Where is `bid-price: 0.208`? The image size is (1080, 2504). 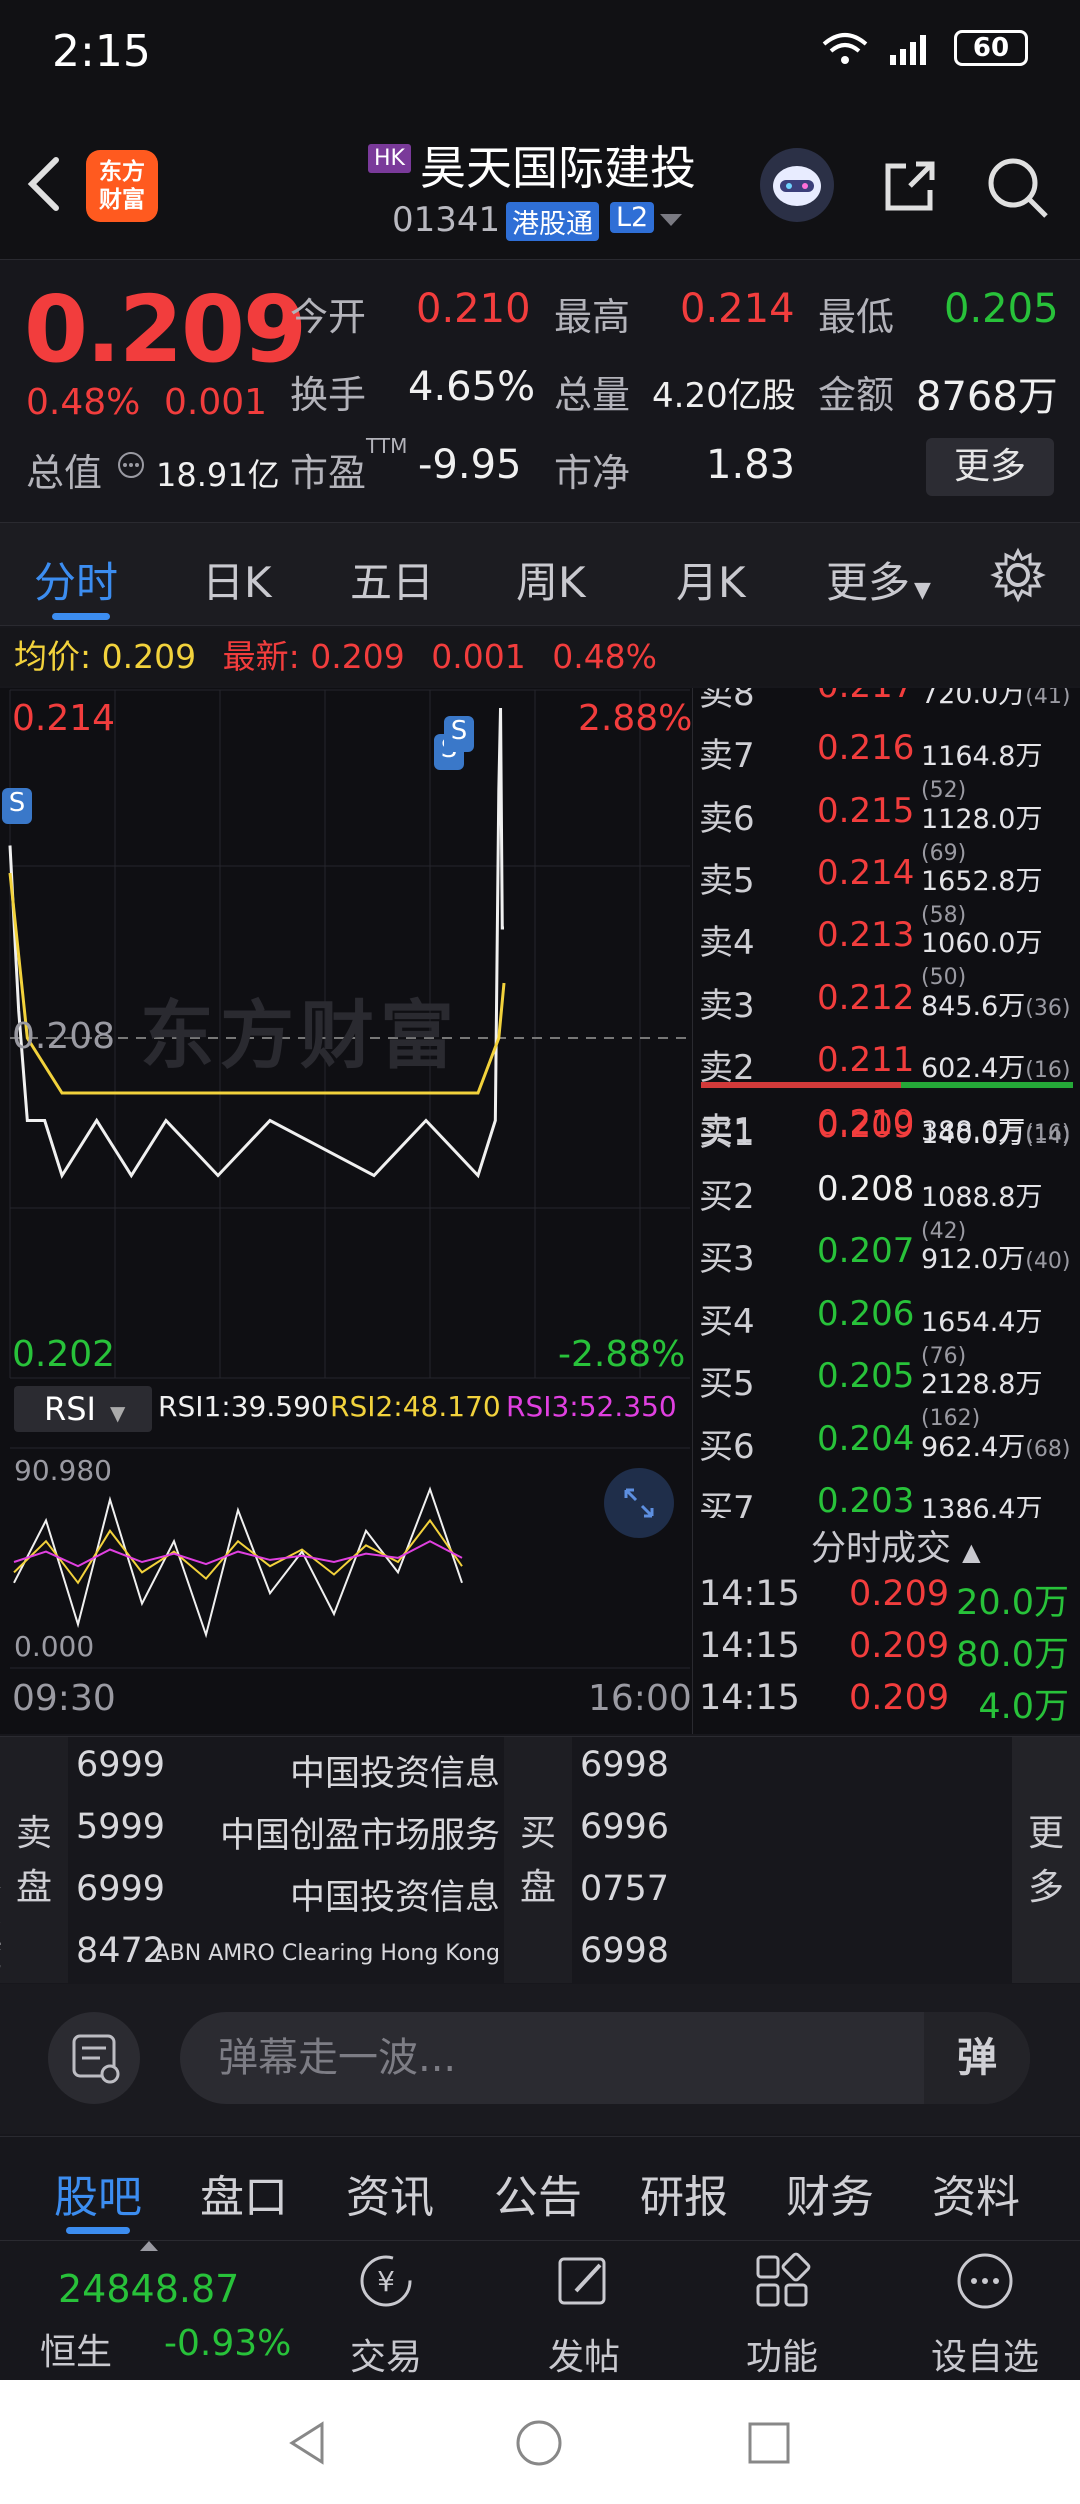
bid-price: 0.208 is located at coordinates (866, 1188).